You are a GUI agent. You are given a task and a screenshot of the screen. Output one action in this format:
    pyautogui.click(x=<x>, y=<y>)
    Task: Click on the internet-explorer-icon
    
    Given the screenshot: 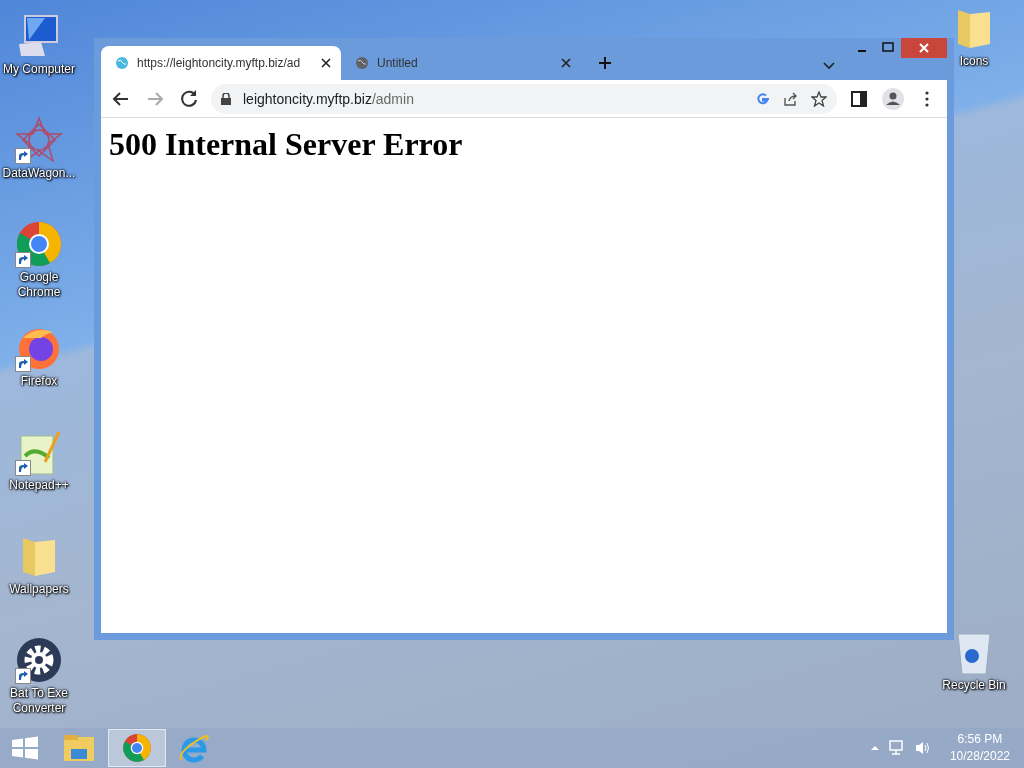 What is the action you would take?
    pyautogui.click(x=195, y=748)
    